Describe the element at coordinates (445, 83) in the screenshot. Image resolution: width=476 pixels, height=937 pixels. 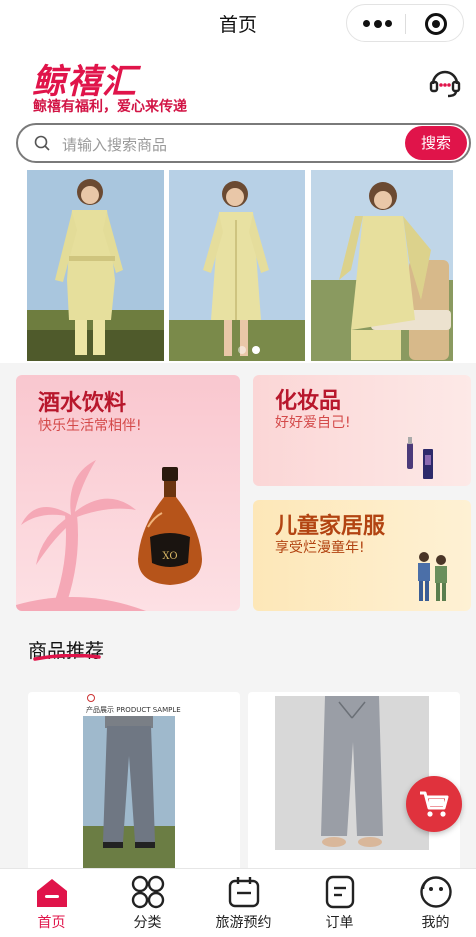
I see `customer-service-icon` at that location.